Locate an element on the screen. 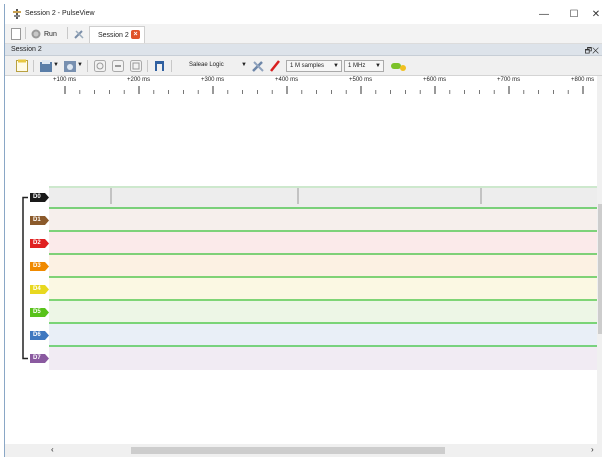 Image resolution: width=602 pixels, height=457 pixels. minimize-button: — is located at coordinates (544, 14).